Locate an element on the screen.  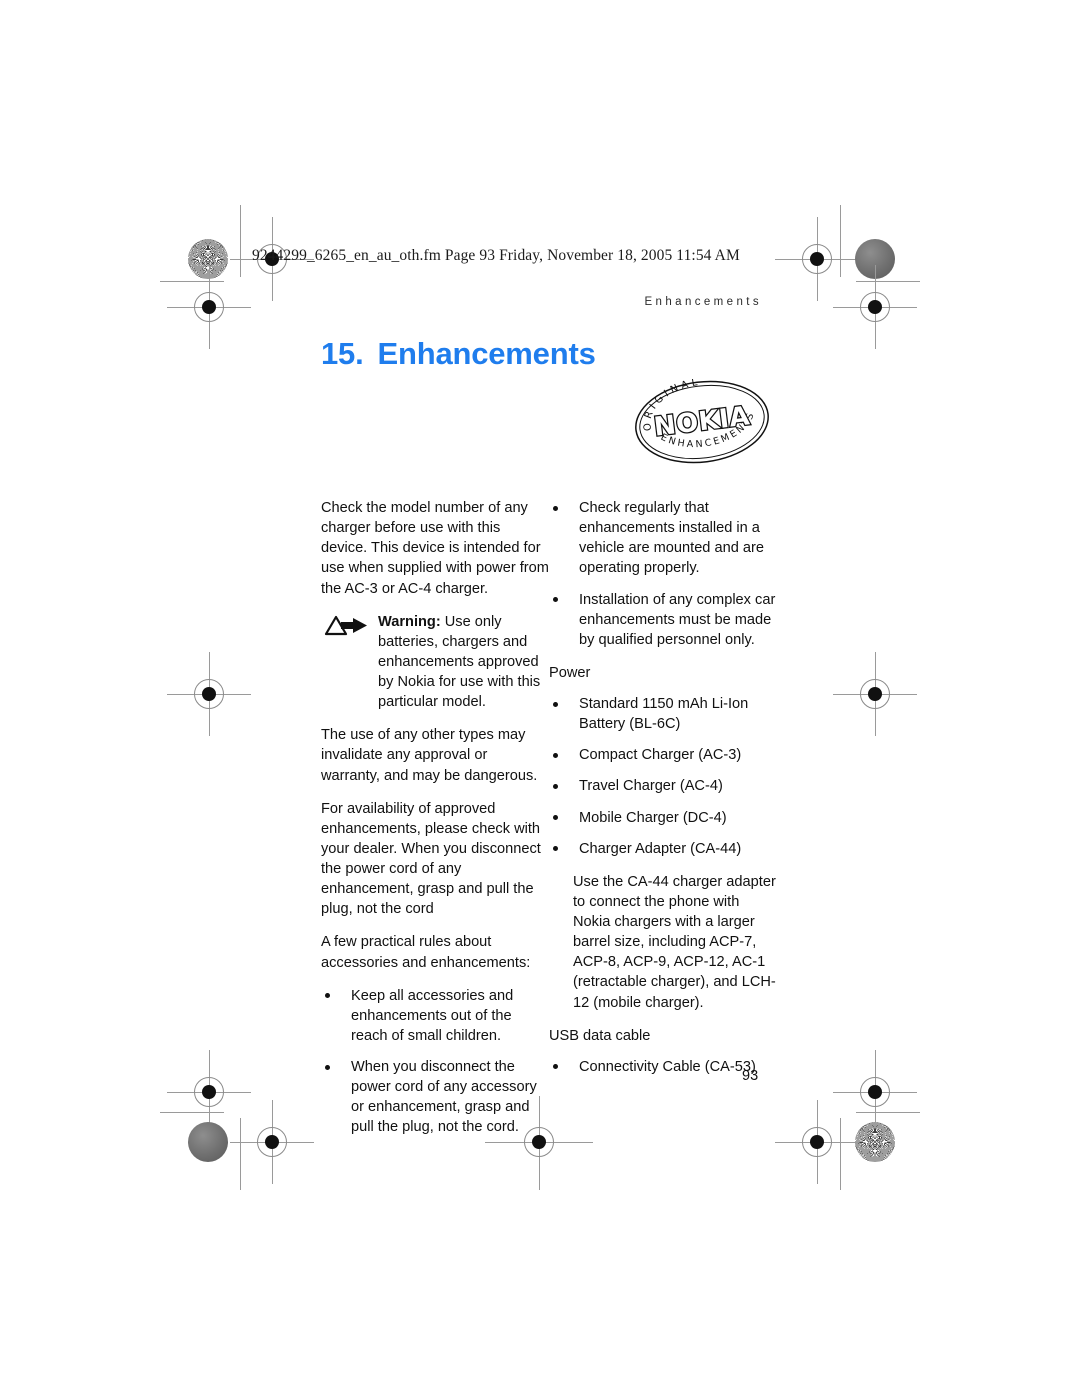
chapter-title-text: Enhancements is located at coordinates (486, 353).